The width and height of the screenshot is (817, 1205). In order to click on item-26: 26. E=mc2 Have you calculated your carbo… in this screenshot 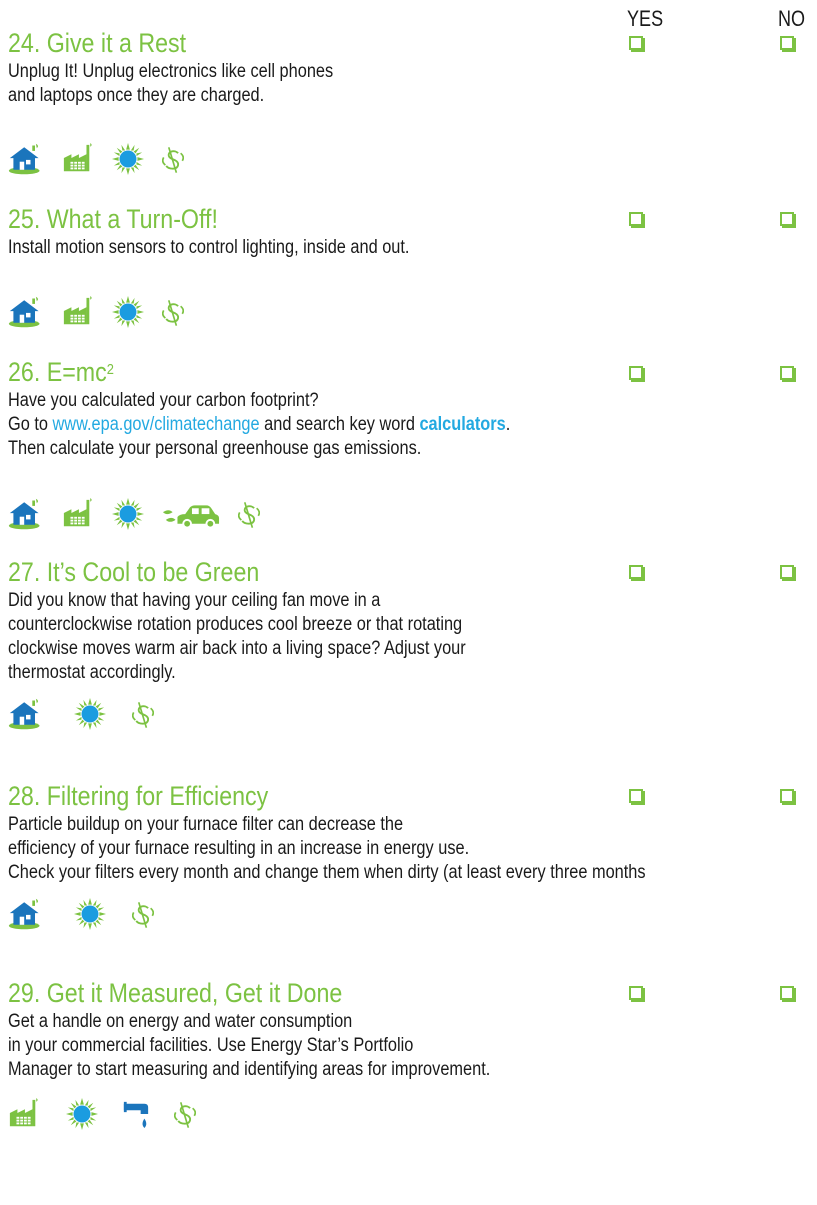, I will do `click(408, 409)`.